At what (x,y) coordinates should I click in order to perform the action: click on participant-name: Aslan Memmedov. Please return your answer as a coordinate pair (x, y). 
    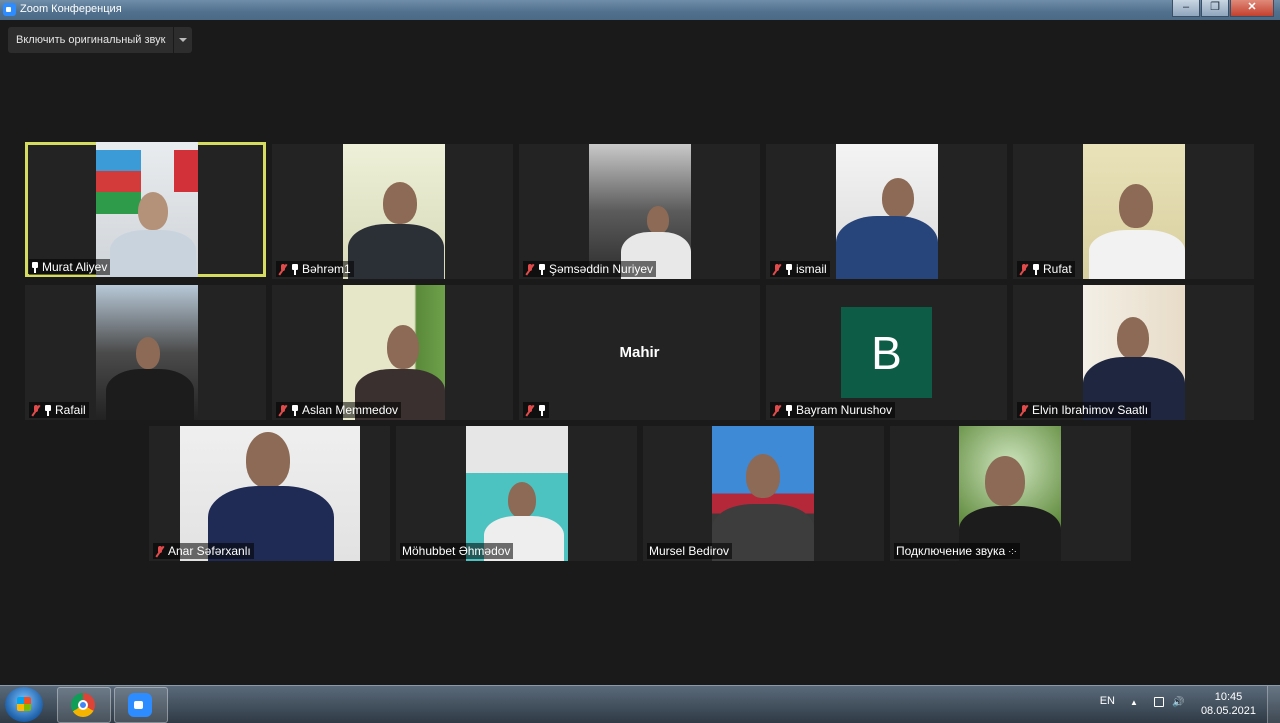
    Looking at the image, I should click on (350, 410).